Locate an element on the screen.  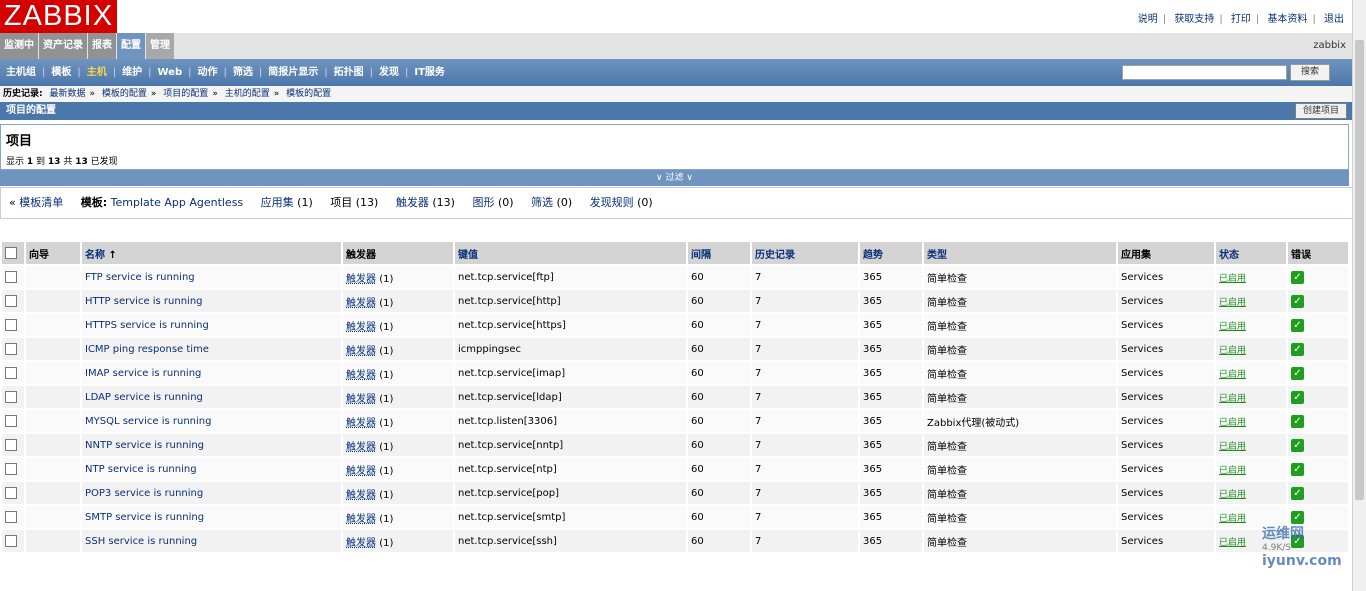
submenu-web: Web is located at coordinates (170, 72).